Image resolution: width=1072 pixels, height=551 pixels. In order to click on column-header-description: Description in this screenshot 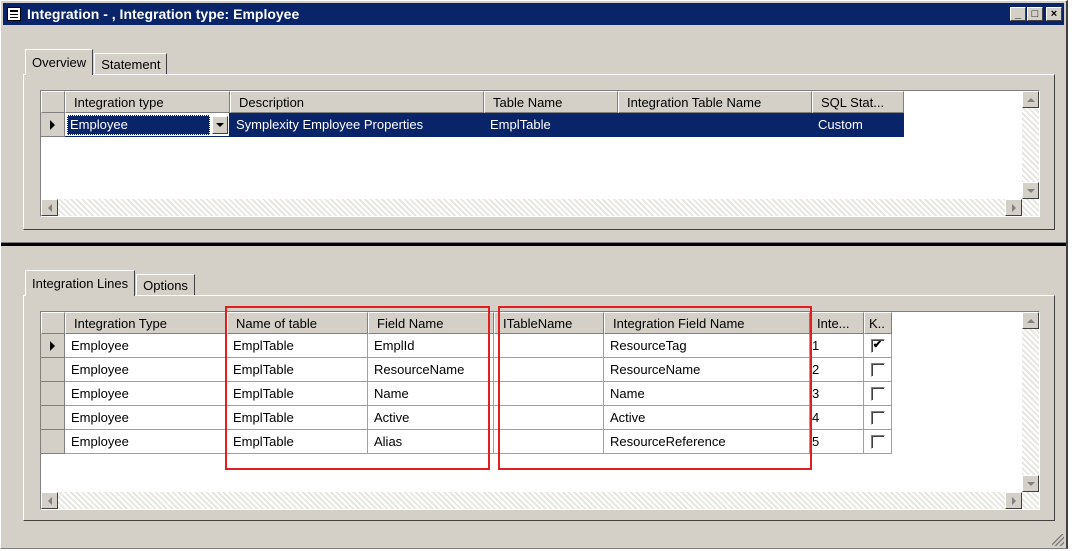, I will do `click(357, 102)`.